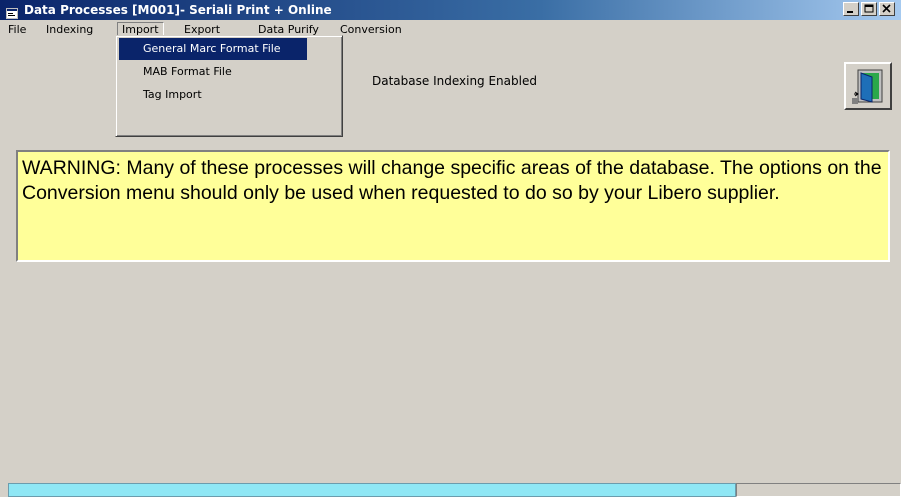 Image resolution: width=901 pixels, height=497 pixels. Describe the element at coordinates (371, 30) in the screenshot. I see `menu-conversion: Conversion` at that location.